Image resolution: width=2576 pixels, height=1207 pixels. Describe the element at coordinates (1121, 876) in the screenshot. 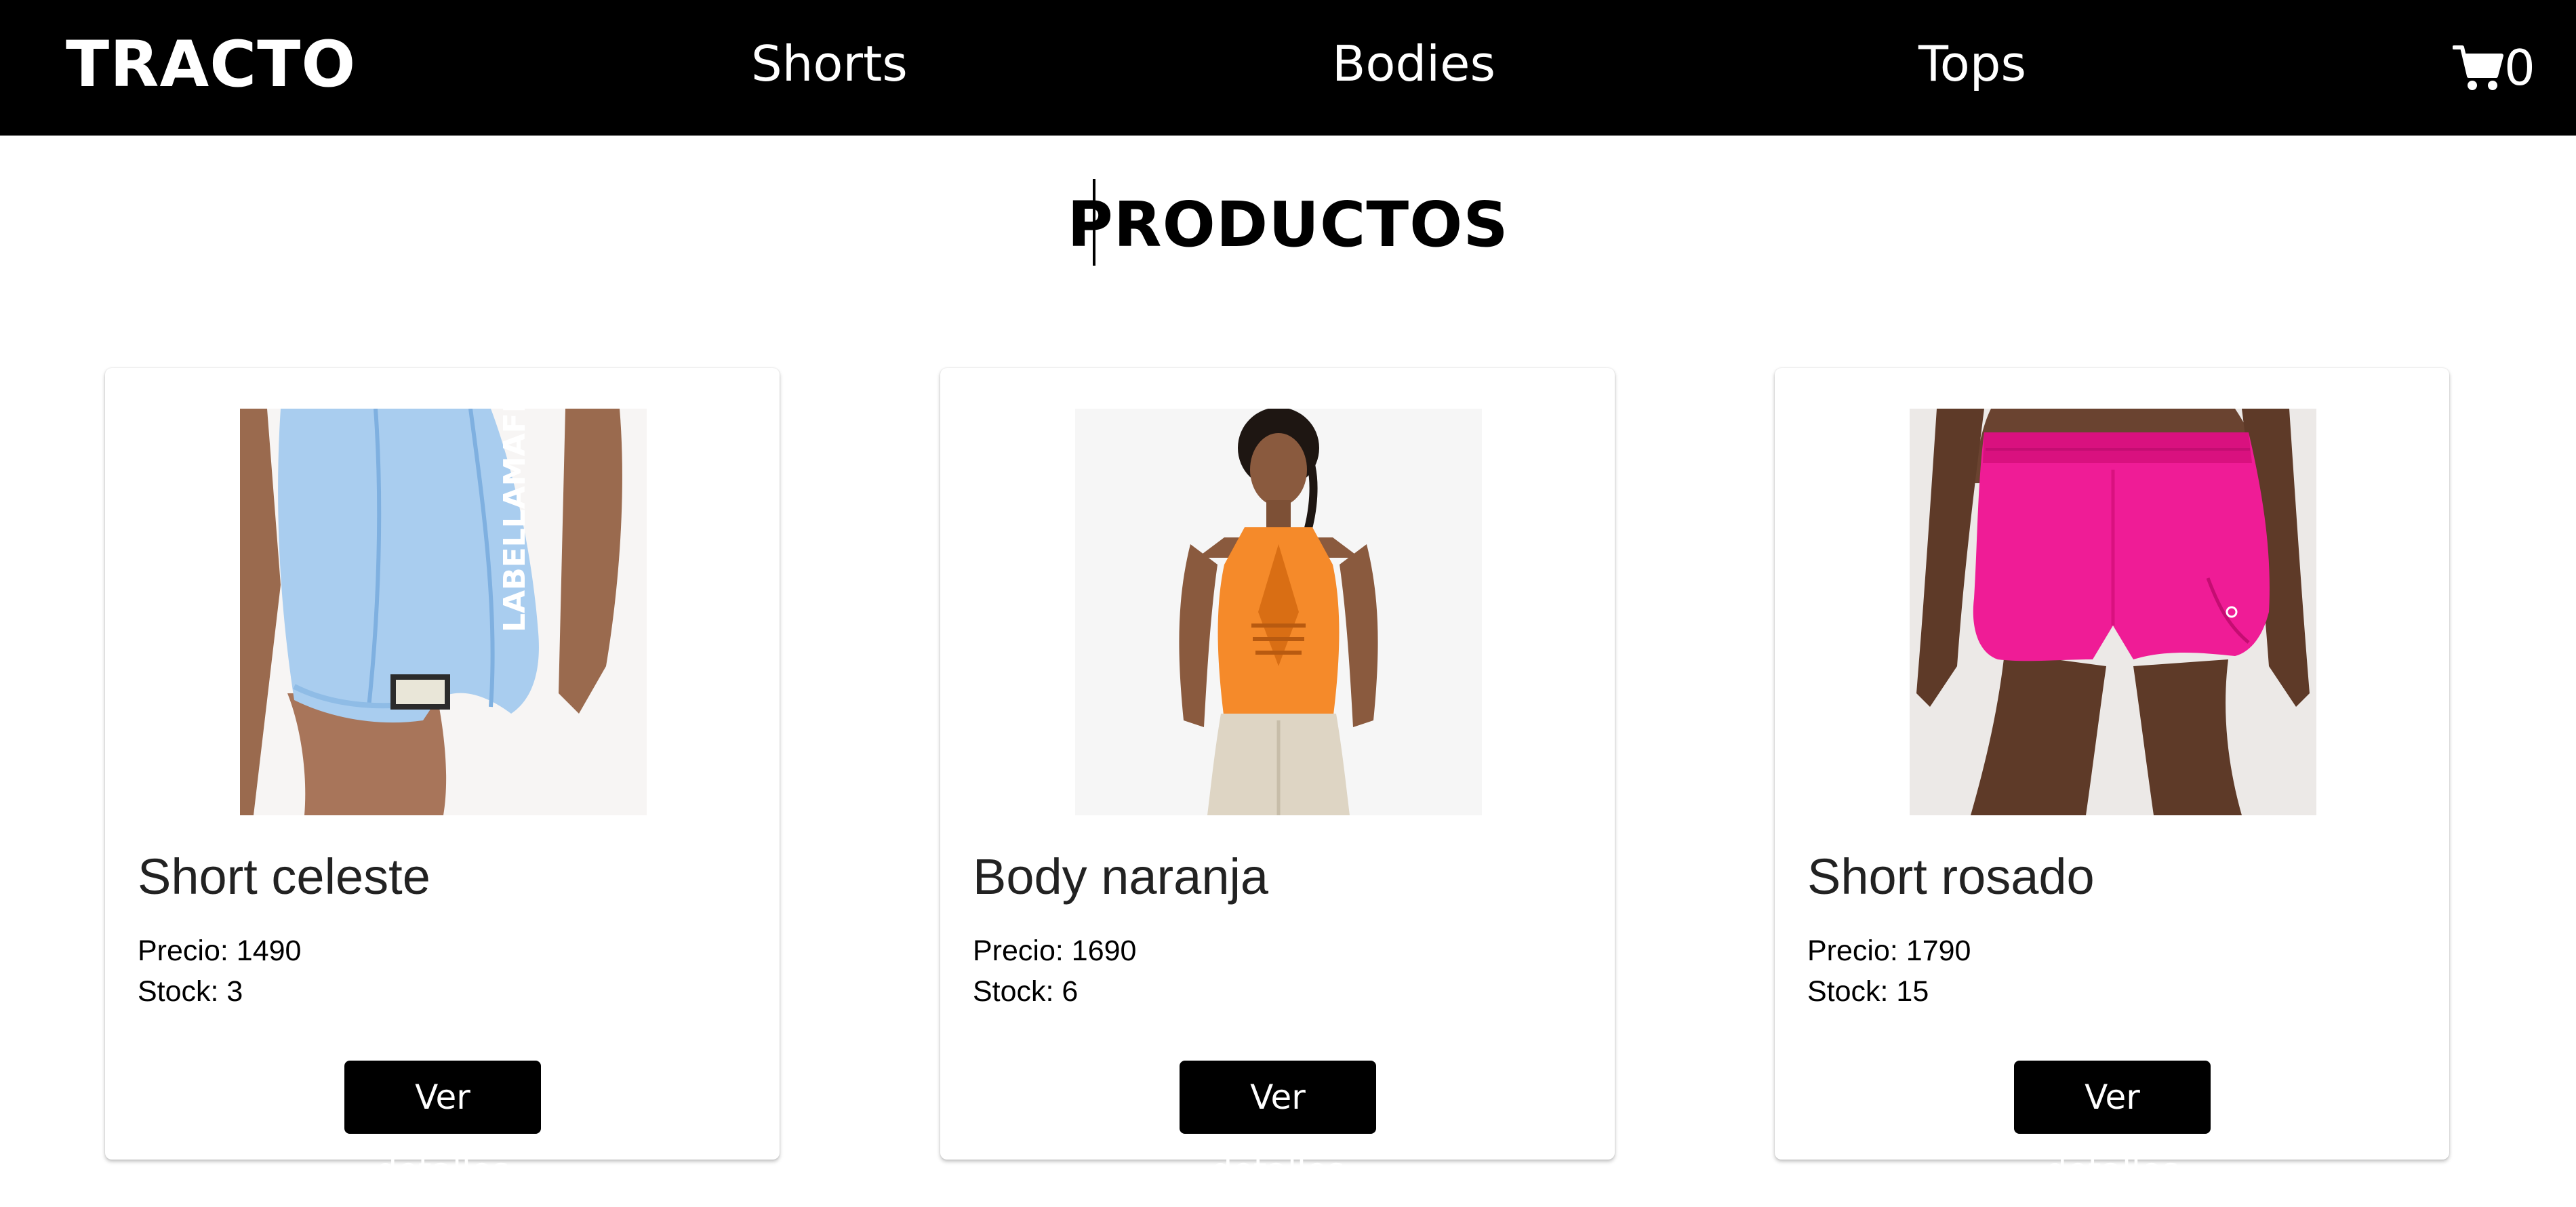

I see `product-name: Body naranja` at that location.